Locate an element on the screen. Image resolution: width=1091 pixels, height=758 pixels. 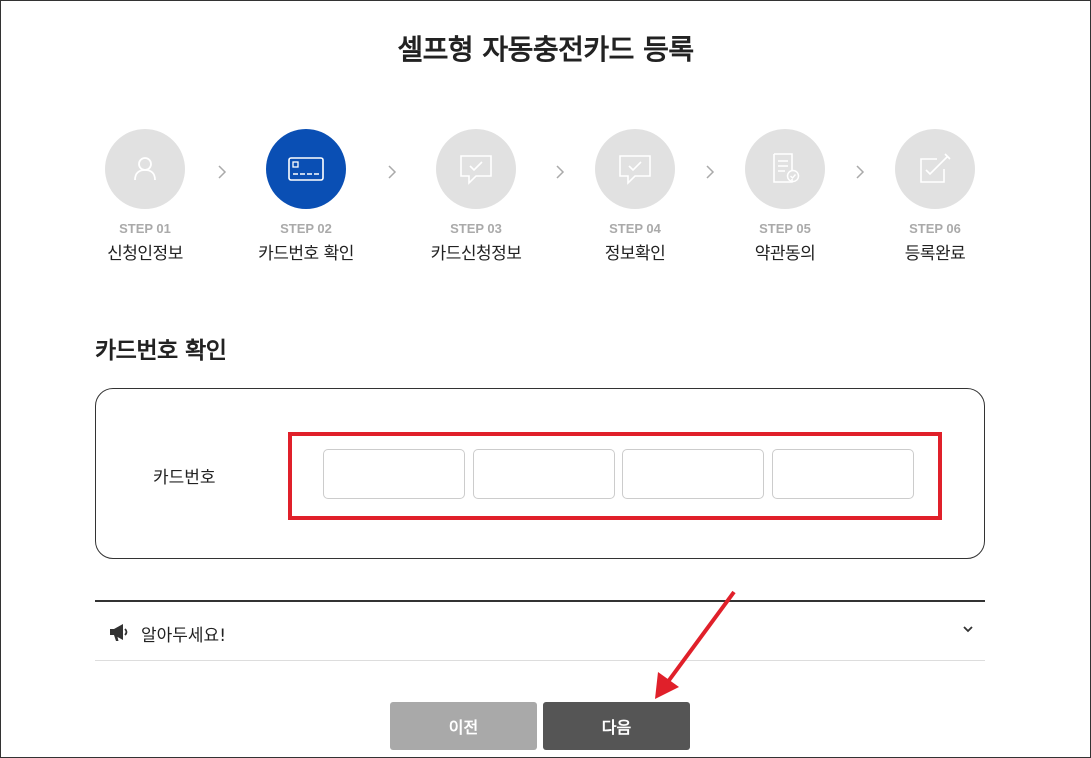
step-4-number: STEP 04 is located at coordinates (635, 228).